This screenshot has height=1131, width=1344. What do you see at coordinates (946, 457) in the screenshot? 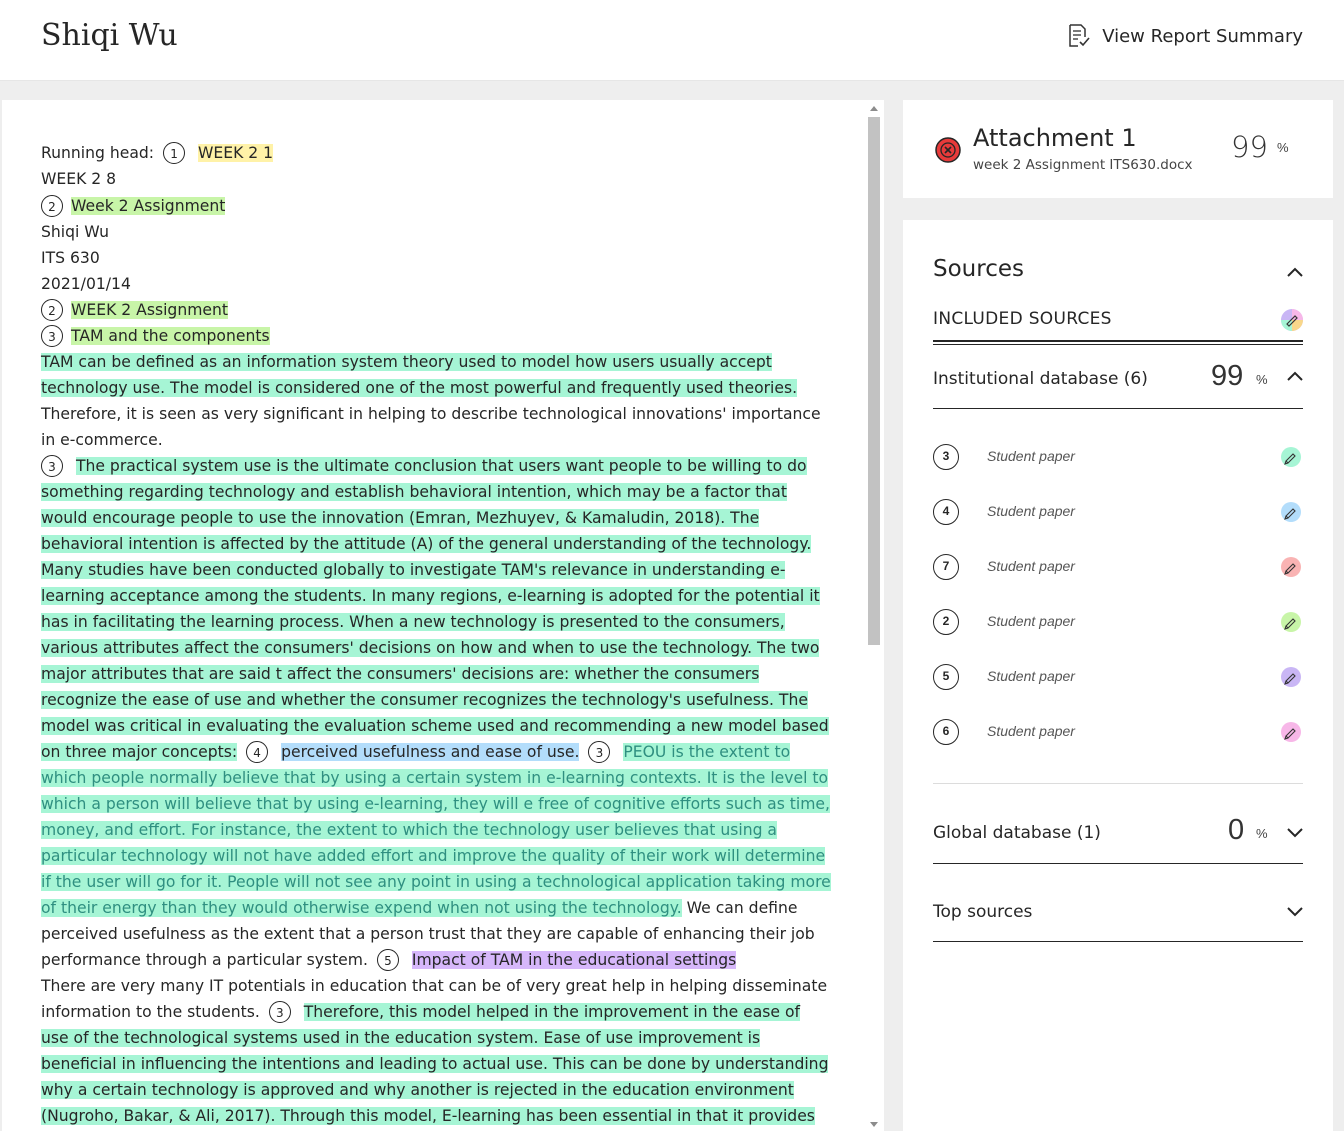
I see `source-number: 3` at bounding box center [946, 457].